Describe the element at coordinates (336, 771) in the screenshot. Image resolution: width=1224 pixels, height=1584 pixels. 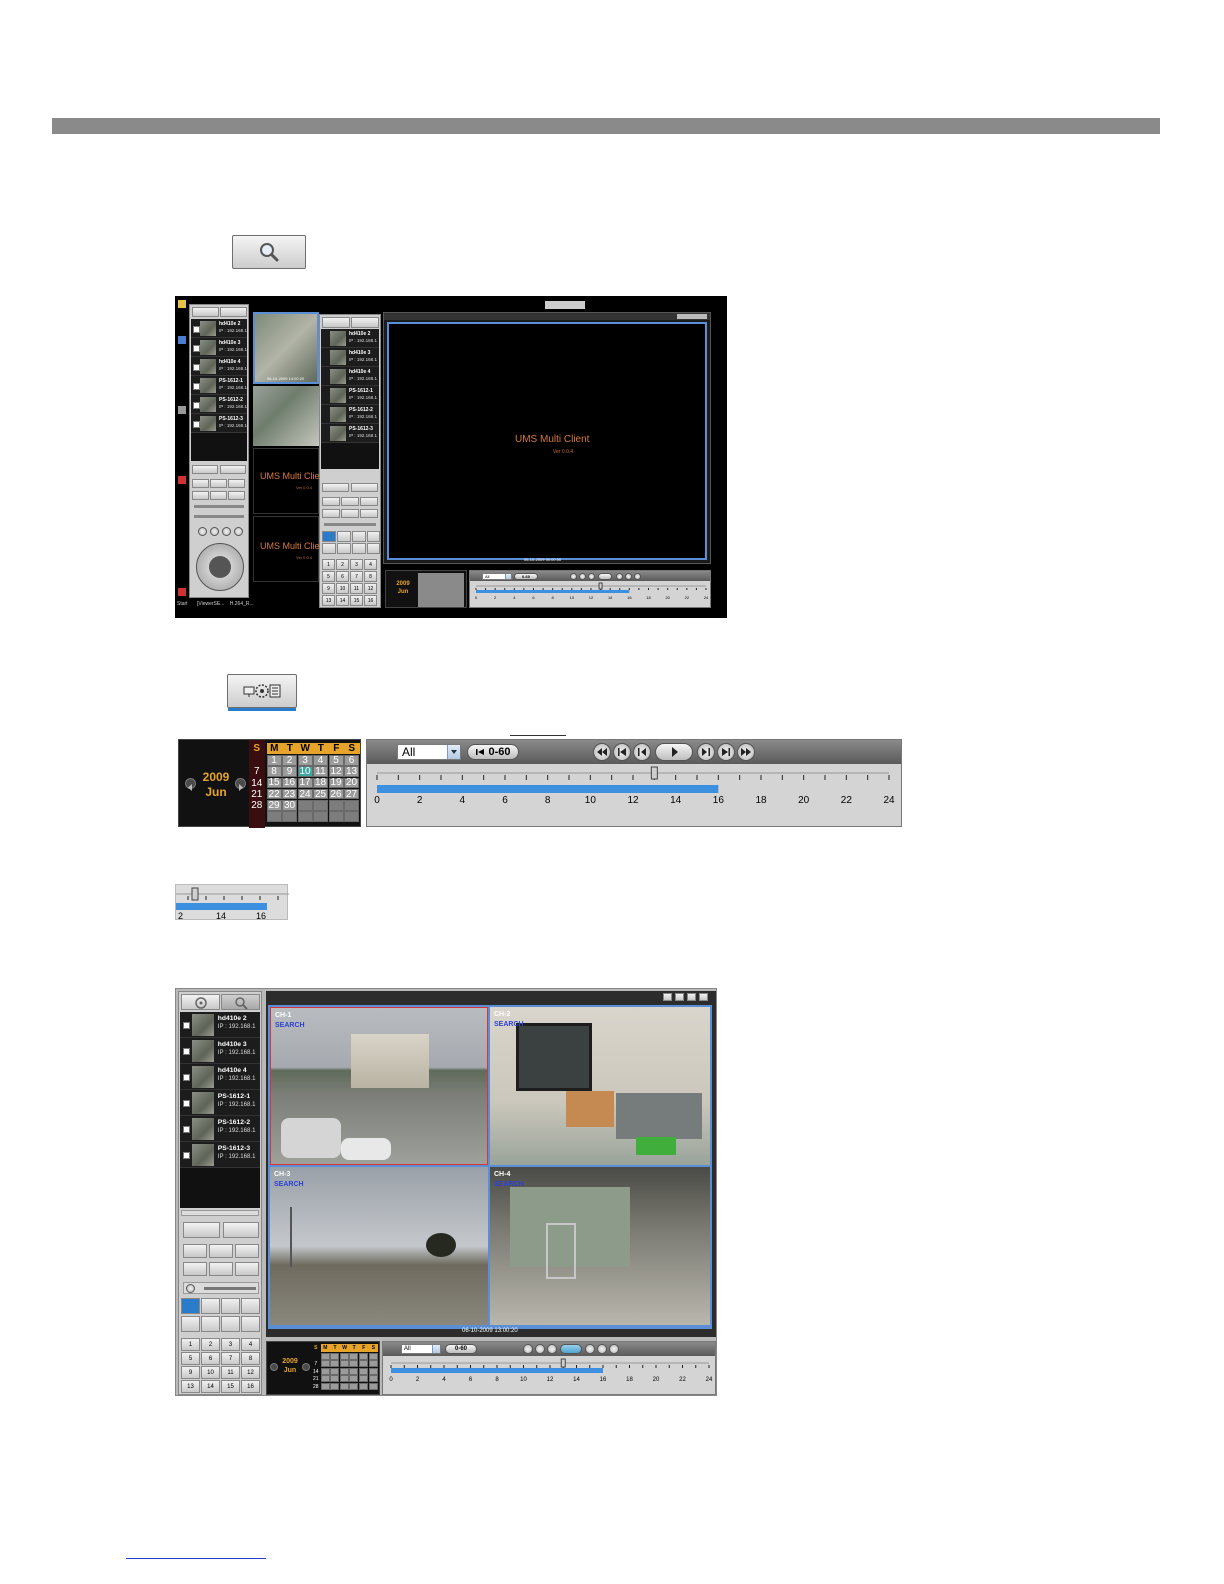
I see `calendar-day: 12` at that location.